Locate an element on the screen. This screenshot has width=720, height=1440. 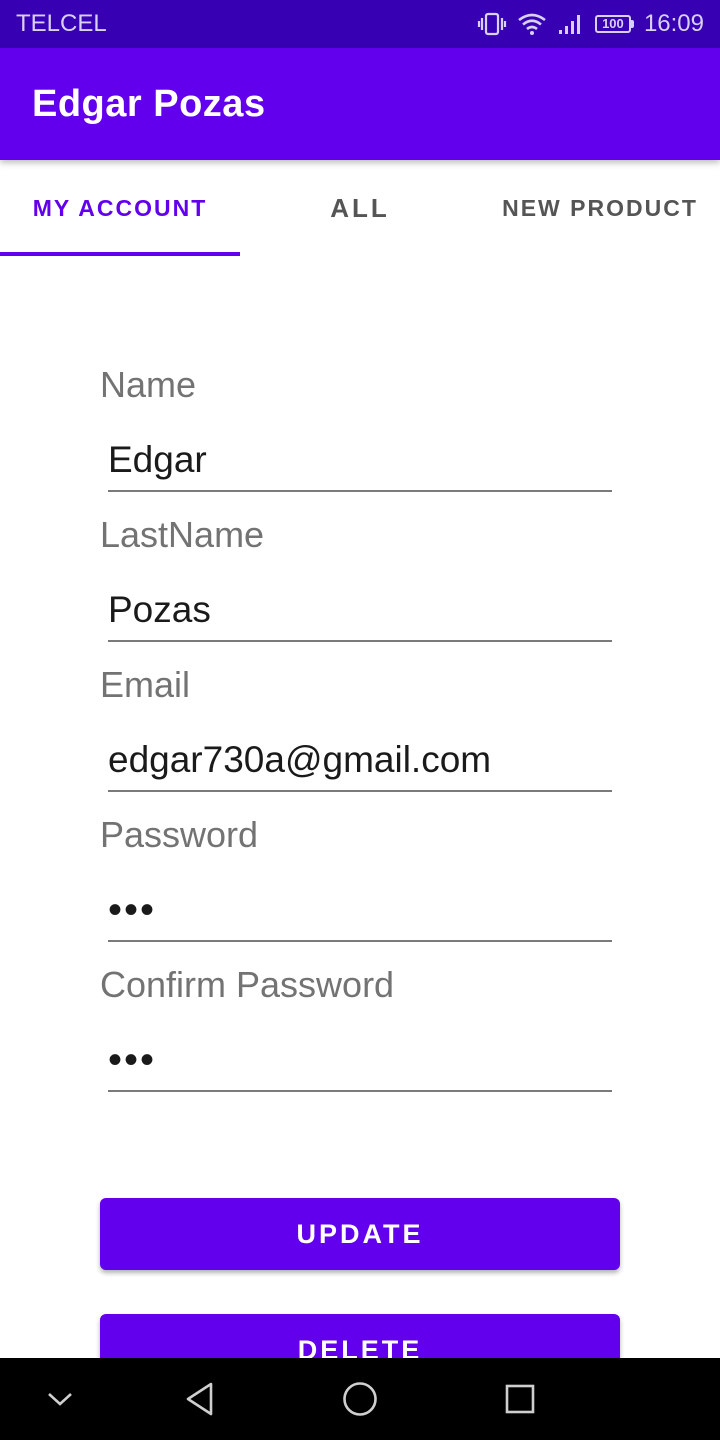
status-icons: 100 16:09 is located at coordinates (590, 24).